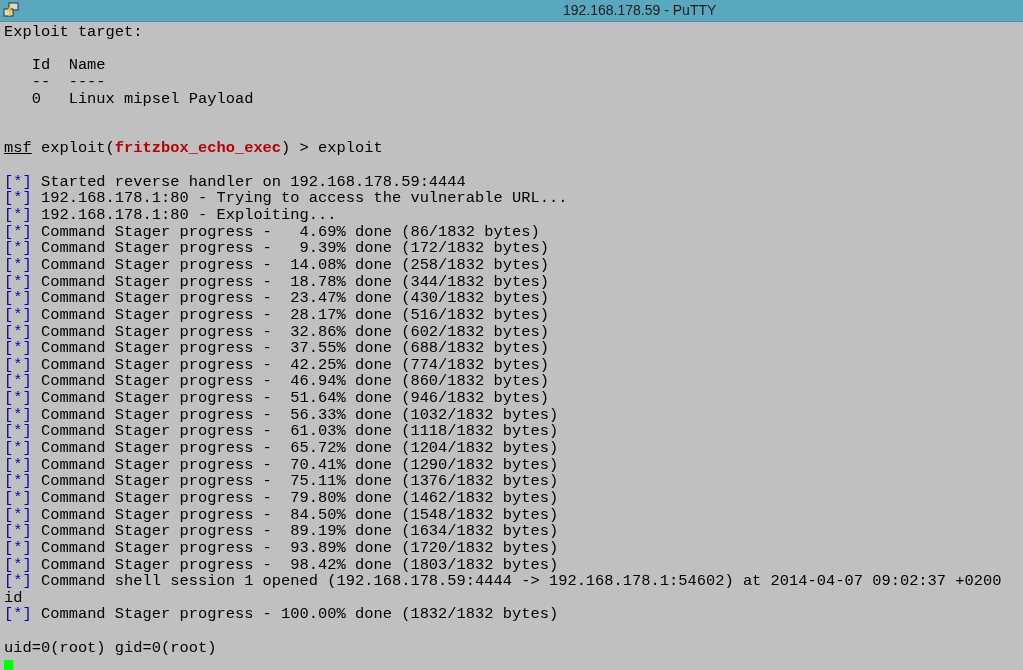 The image size is (1023, 670). Describe the element at coordinates (281, 464) in the screenshot. I see `status-line: [*] Command Stager progress - 70.41% done (1290/1832 bytes)` at that location.